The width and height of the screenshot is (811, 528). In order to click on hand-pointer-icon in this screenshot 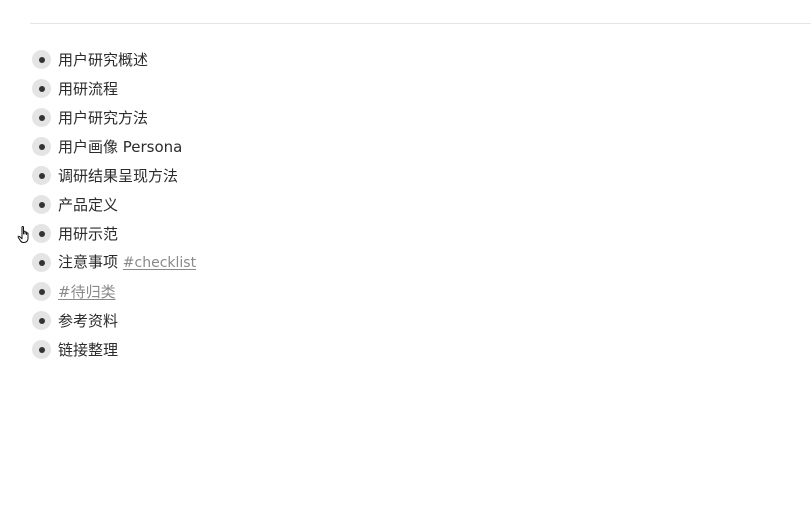, I will do `click(23, 234)`.